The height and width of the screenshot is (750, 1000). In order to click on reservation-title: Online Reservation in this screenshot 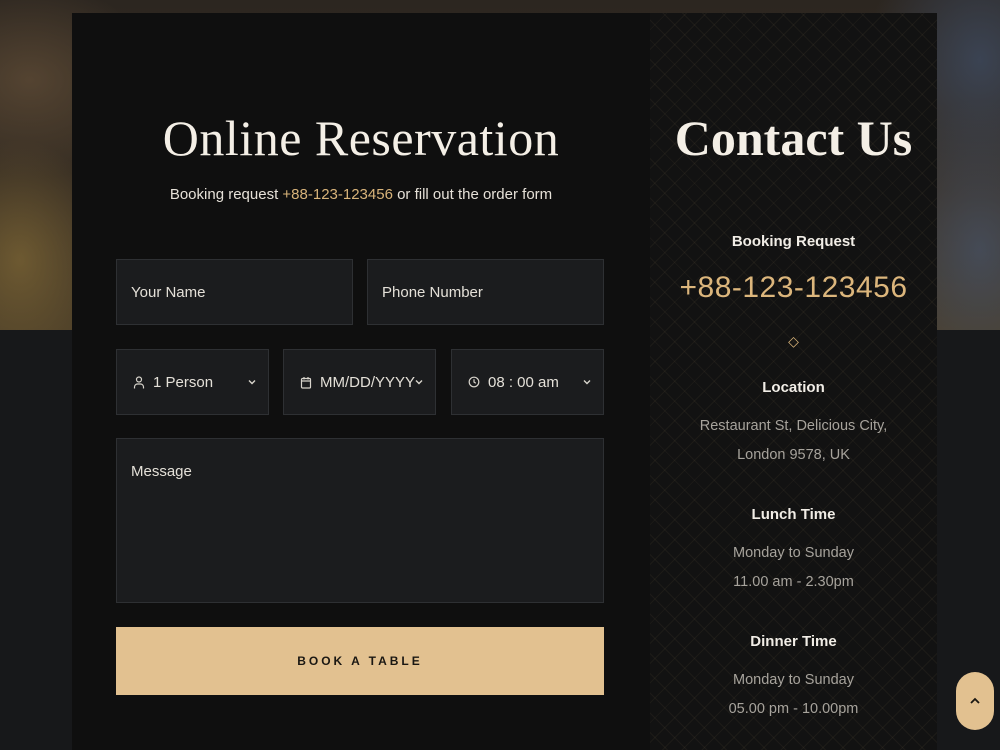, I will do `click(361, 138)`.